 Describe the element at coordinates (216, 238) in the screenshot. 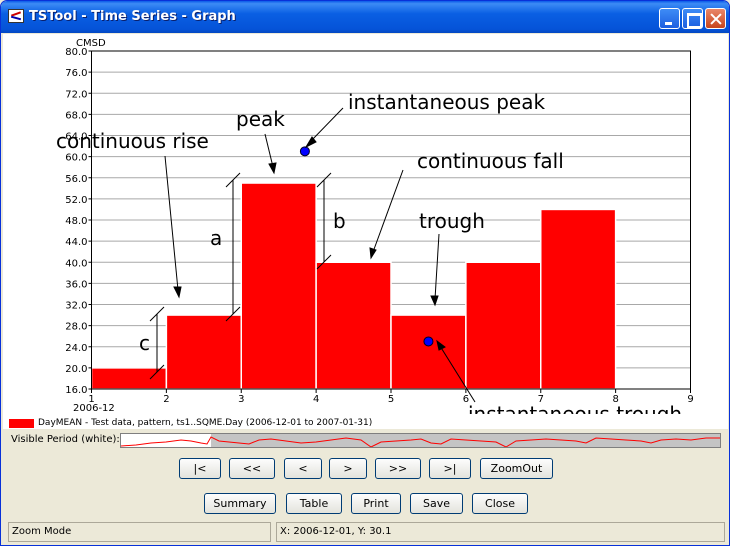

I see `annotation-a: a` at that location.